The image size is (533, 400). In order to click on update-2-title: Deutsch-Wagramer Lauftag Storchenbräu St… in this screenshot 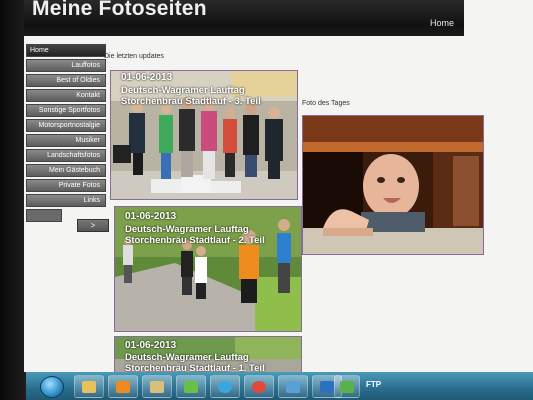, I will do `click(195, 235)`.